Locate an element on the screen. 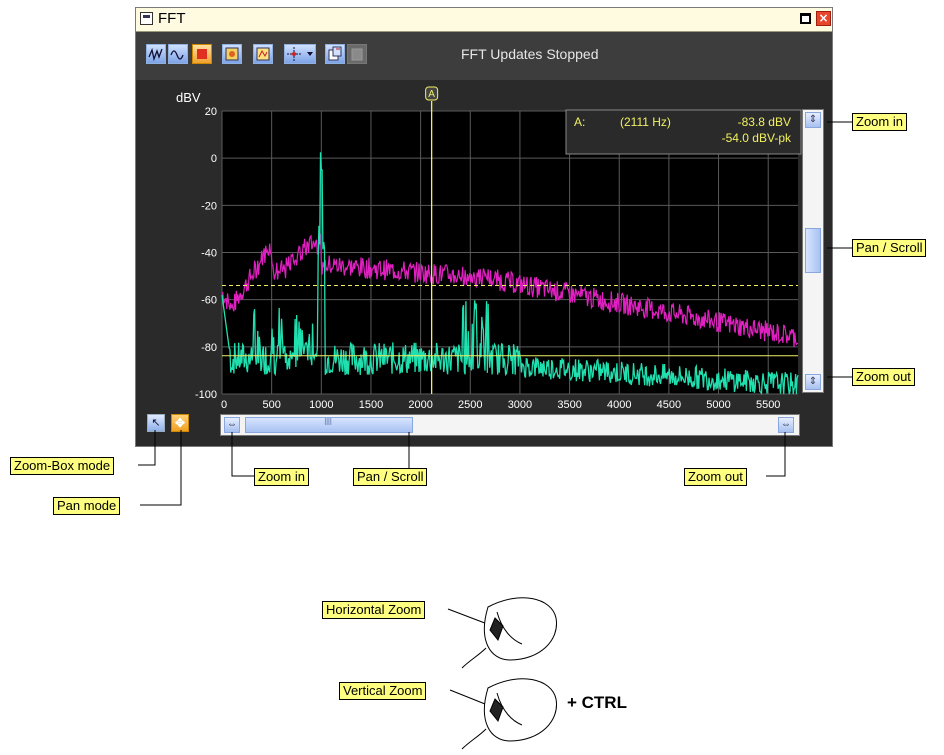 The width and height of the screenshot is (944, 755). readout-value1: -83.8 dBV is located at coordinates (764, 122).